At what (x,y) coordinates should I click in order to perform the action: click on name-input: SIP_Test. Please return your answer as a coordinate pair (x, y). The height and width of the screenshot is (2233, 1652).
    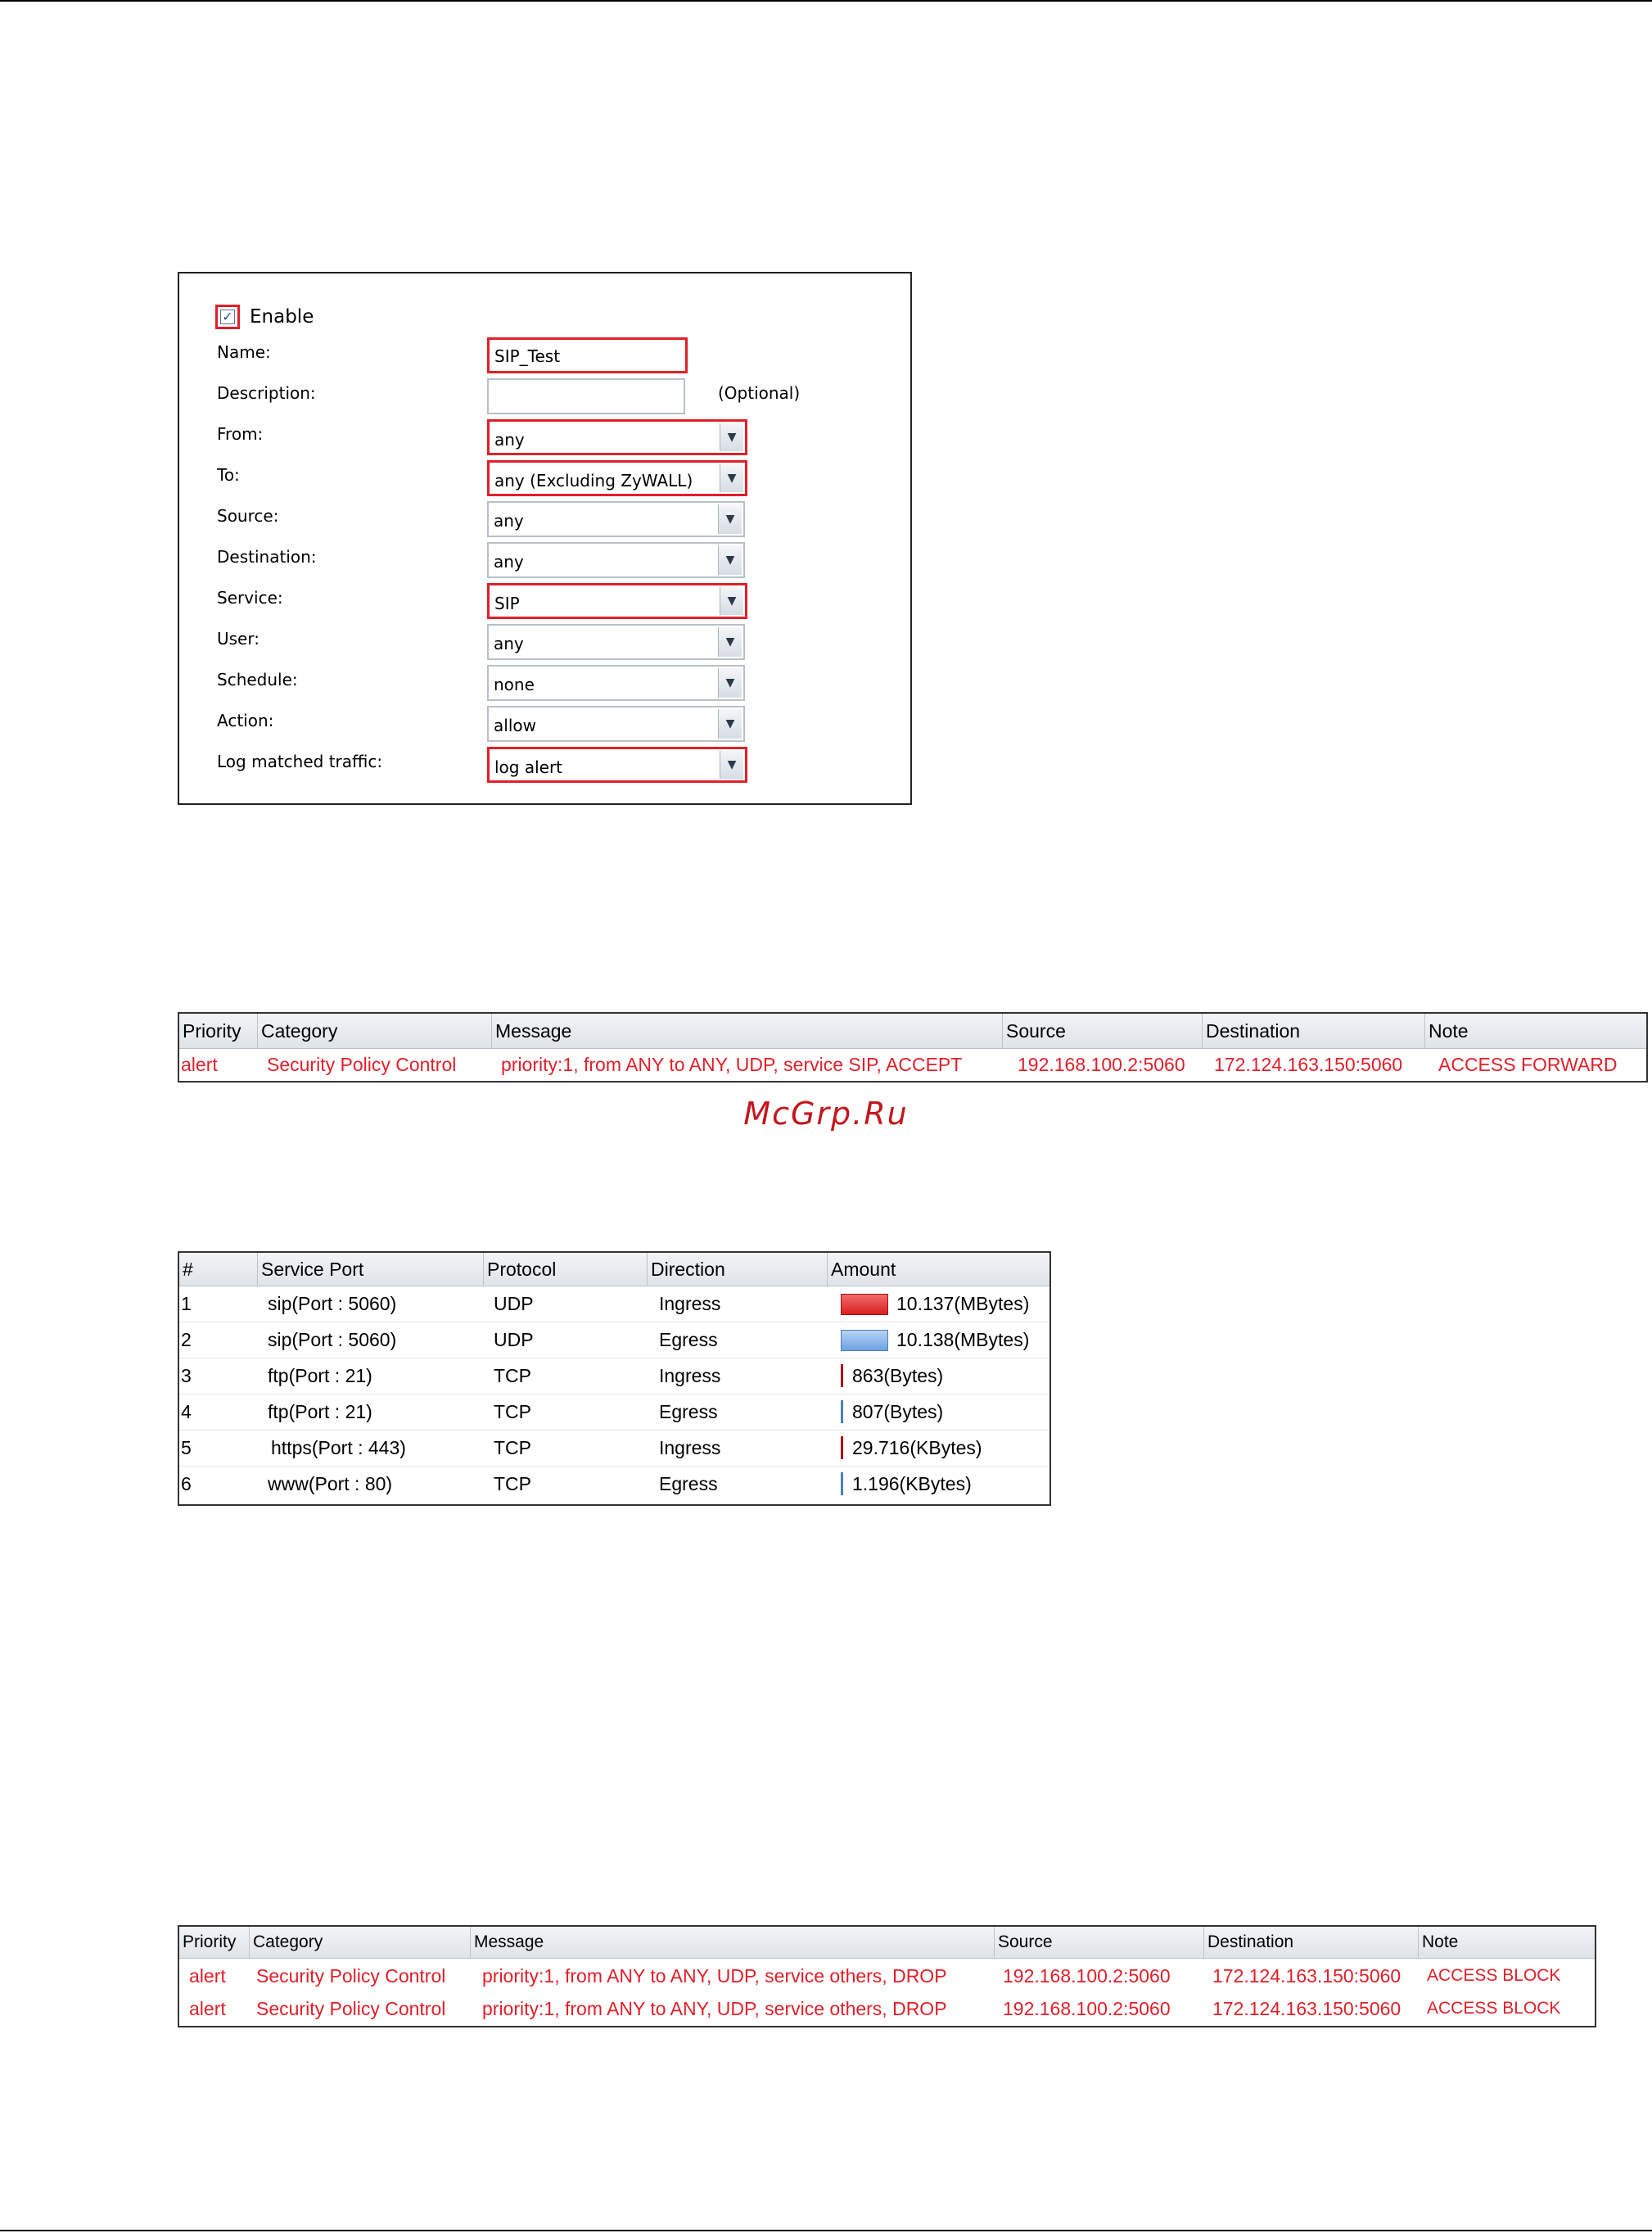
    Looking at the image, I should click on (587, 355).